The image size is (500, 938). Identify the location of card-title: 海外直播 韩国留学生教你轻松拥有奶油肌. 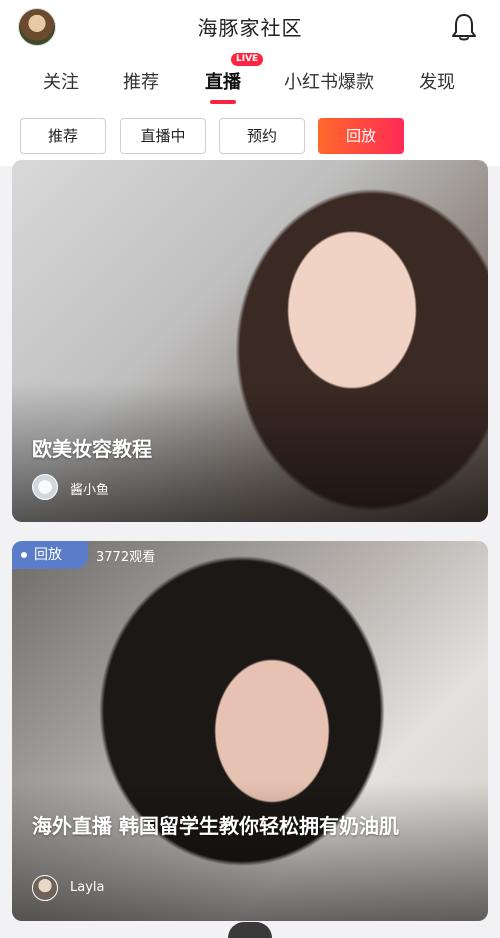
(215, 826).